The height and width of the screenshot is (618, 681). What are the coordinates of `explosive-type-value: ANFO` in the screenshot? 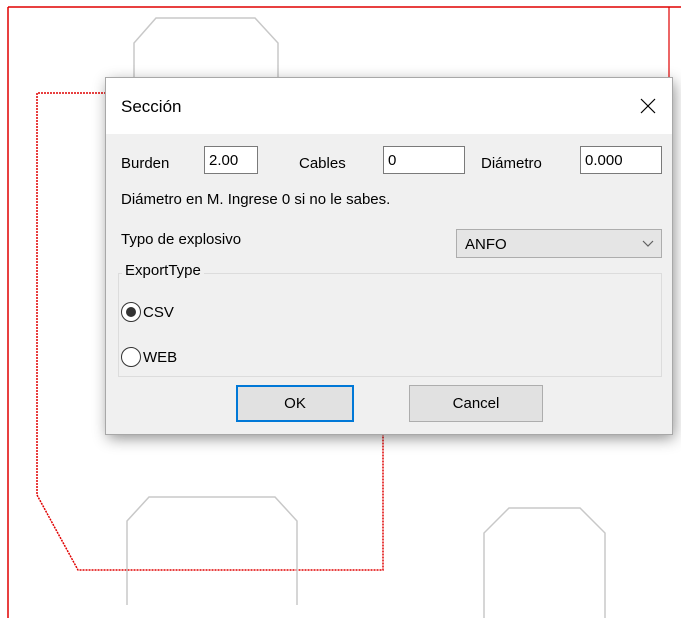 It's located at (486, 244).